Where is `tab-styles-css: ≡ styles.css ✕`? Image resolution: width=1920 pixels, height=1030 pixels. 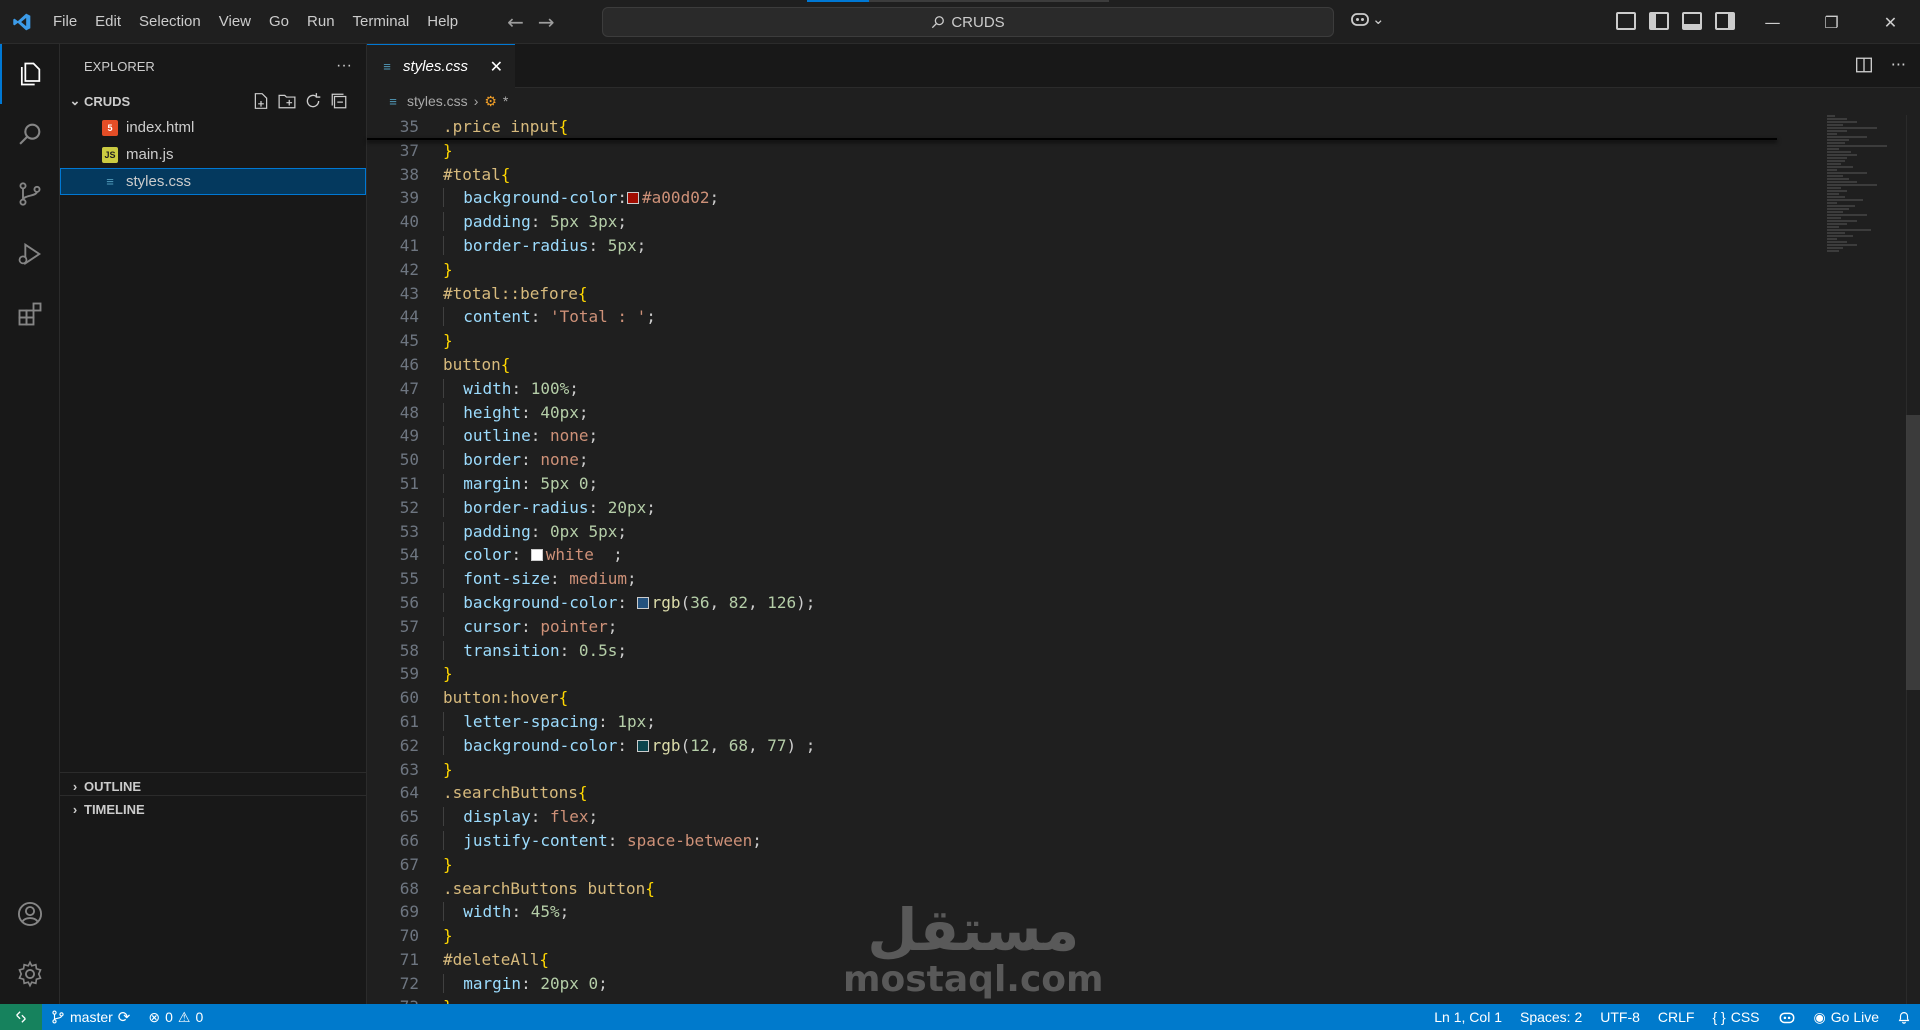
tab-styles-css: ≡ styles.css ✕ is located at coordinates (441, 66).